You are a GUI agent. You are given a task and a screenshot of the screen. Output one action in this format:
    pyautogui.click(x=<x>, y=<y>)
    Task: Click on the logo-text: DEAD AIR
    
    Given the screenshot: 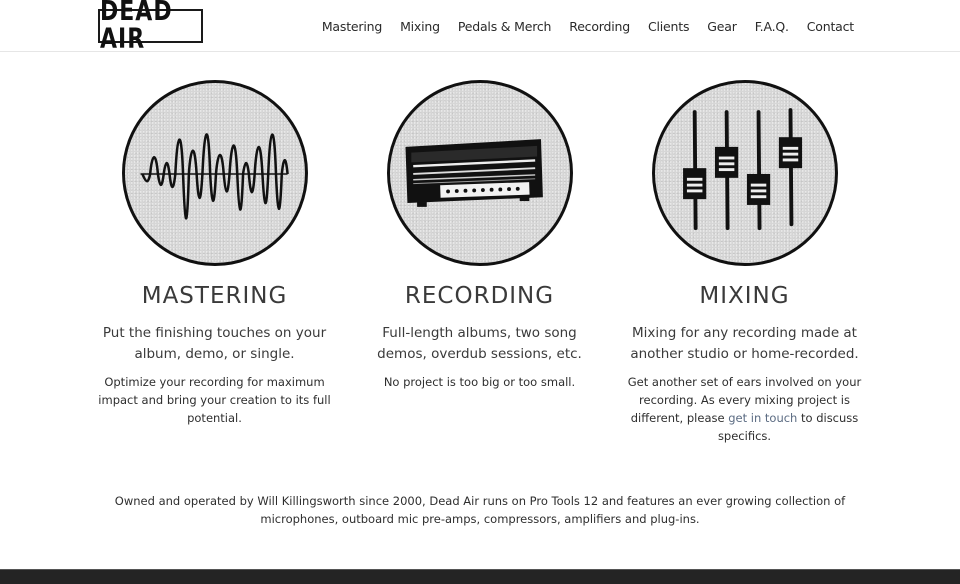 What is the action you would take?
    pyautogui.click(x=136, y=27)
    